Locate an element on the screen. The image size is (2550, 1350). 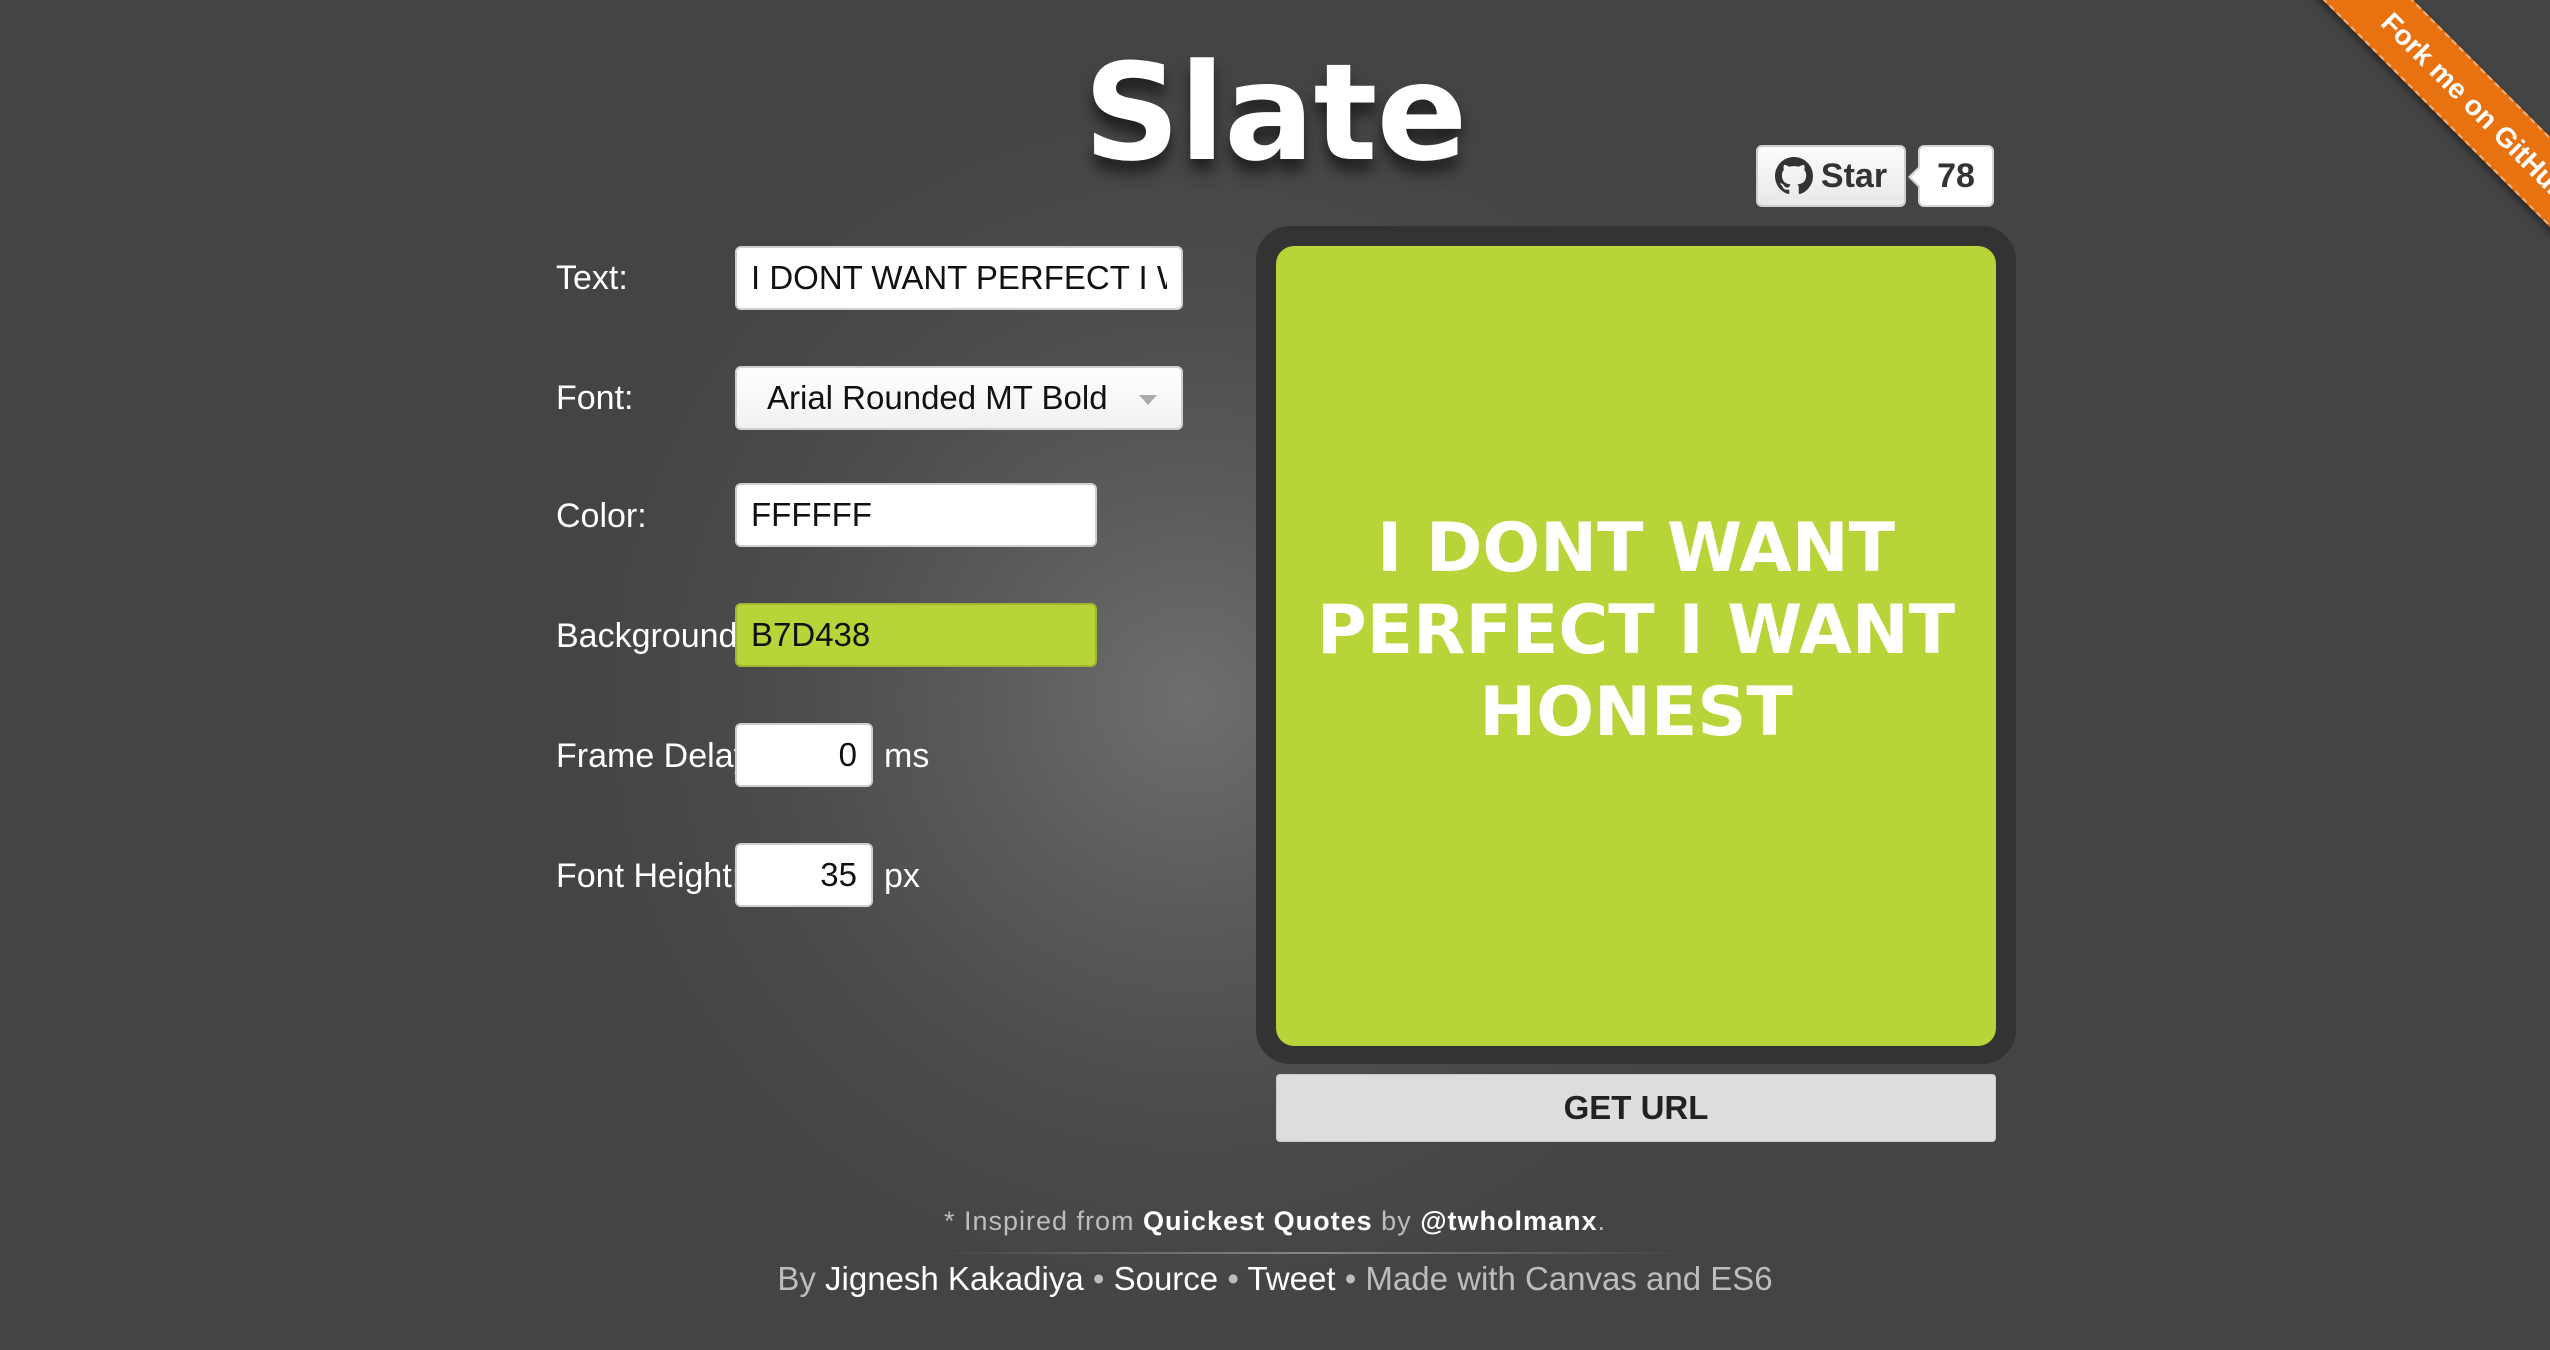
font-label: Font: is located at coordinates (595, 398).